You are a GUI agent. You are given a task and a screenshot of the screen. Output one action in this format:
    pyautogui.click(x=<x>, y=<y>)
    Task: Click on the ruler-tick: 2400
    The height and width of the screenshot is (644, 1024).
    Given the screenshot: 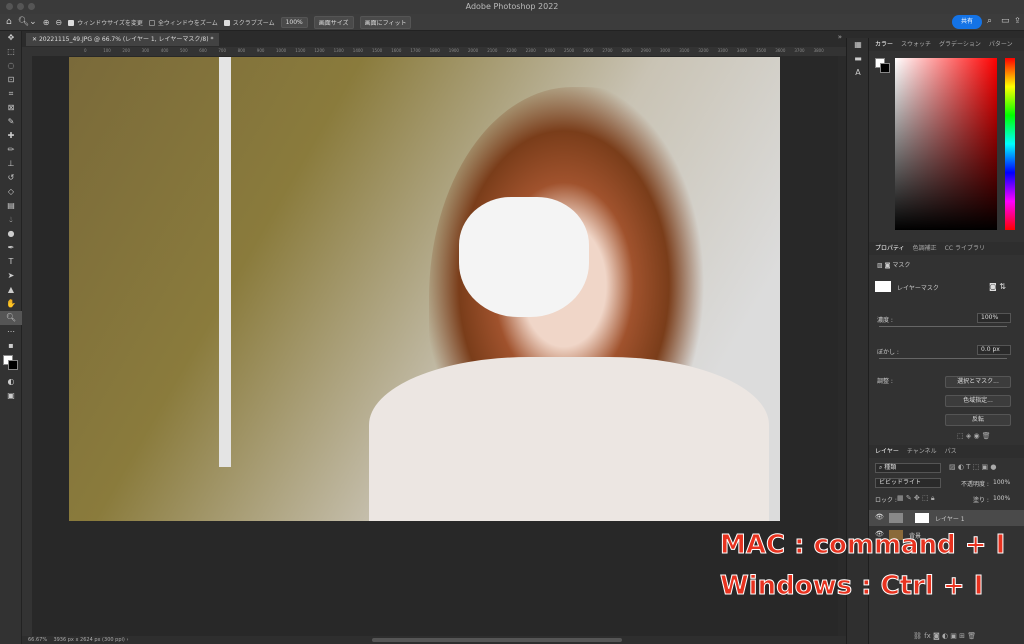 What is the action you would take?
    pyautogui.click(x=549, y=50)
    